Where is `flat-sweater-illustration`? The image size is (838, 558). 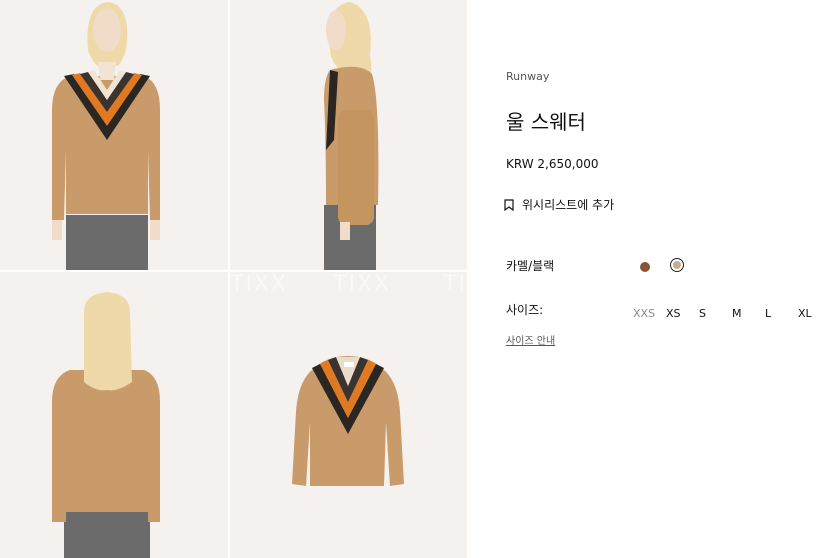 flat-sweater-illustration is located at coordinates (348, 415).